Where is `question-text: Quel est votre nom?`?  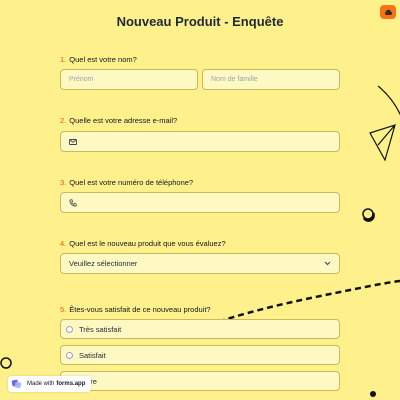
question-text: Quel est votre nom? is located at coordinates (103, 59).